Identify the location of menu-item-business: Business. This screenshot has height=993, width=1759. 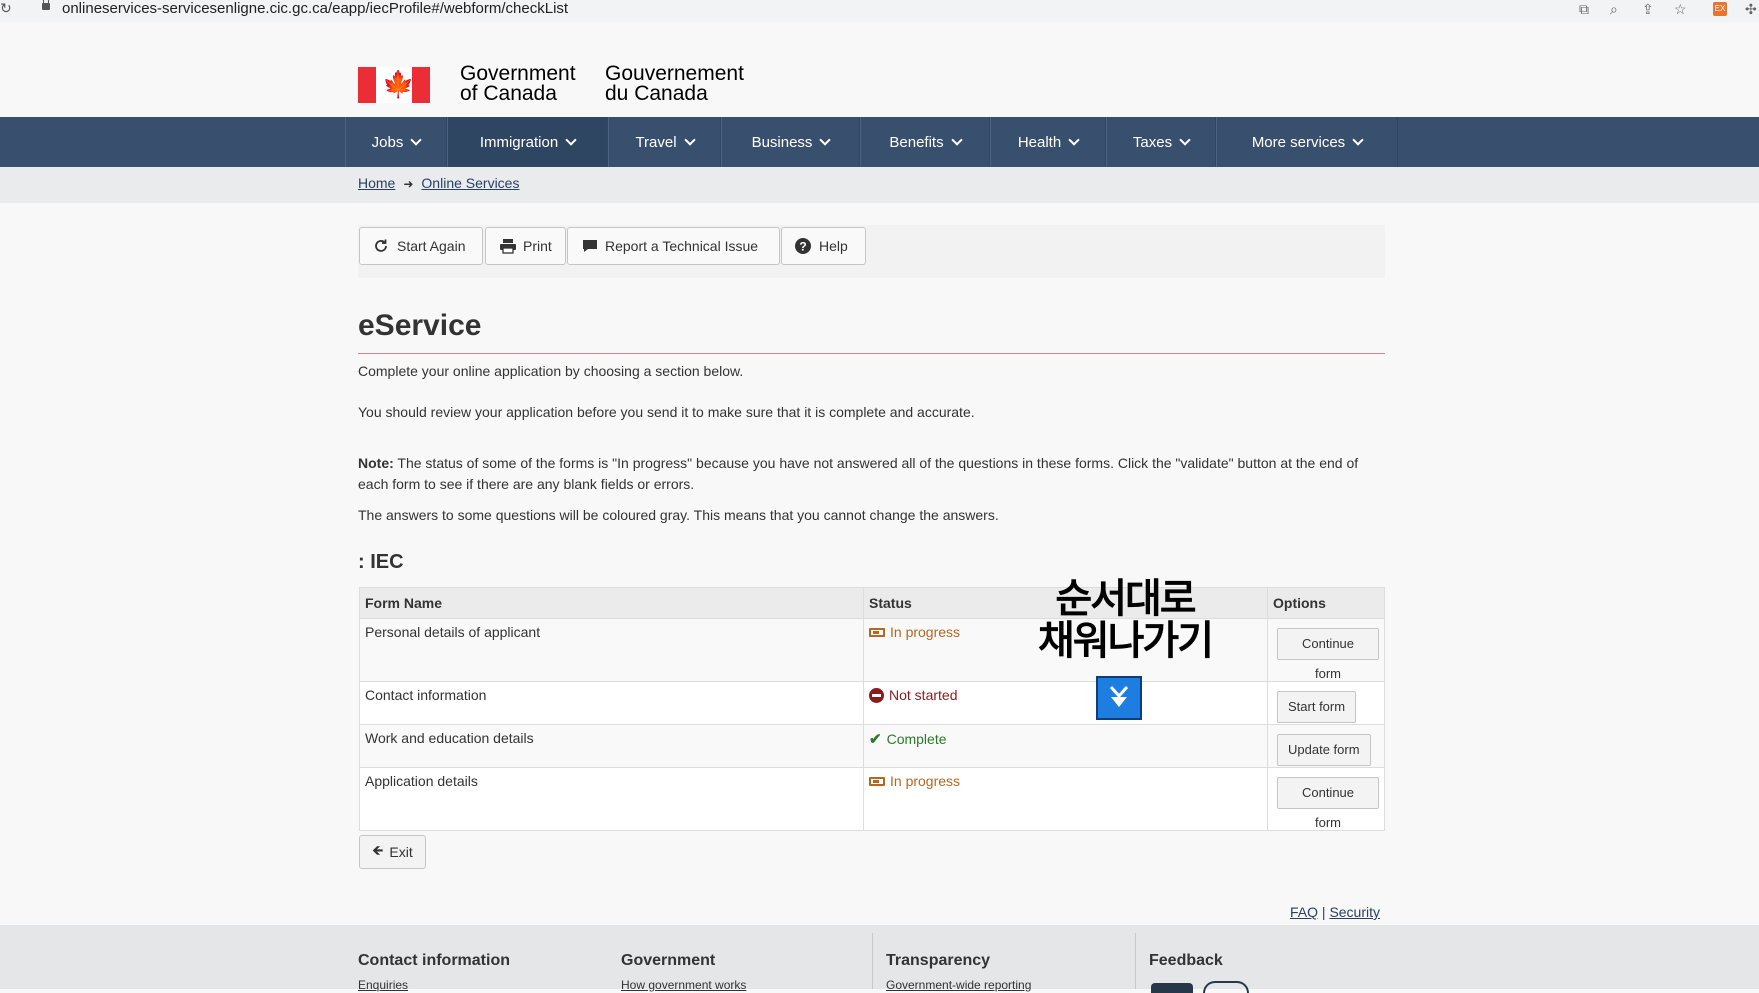
(790, 142).